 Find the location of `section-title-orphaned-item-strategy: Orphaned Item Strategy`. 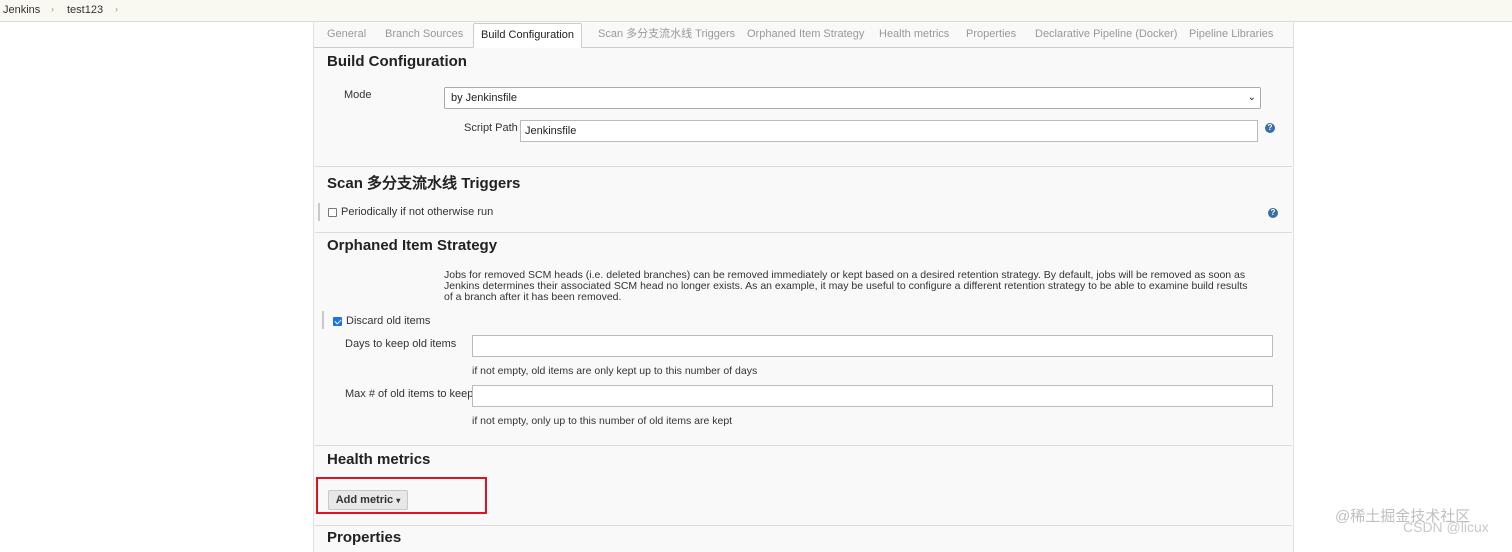

section-title-orphaned-item-strategy: Orphaned Item Strategy is located at coordinates (412, 245).